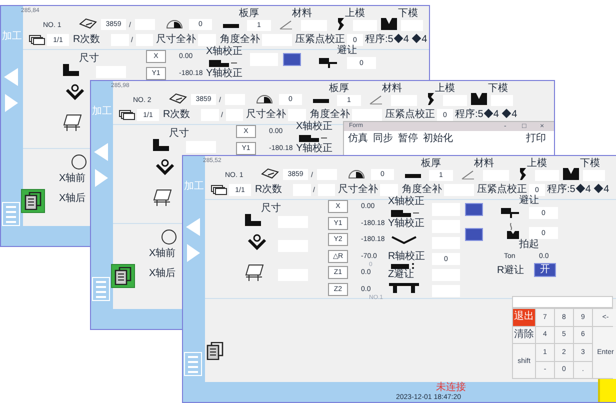 This screenshot has height=403, width=616. What do you see at coordinates (562, 302) in the screenshot?
I see `keypad-display` at bounding box center [562, 302].